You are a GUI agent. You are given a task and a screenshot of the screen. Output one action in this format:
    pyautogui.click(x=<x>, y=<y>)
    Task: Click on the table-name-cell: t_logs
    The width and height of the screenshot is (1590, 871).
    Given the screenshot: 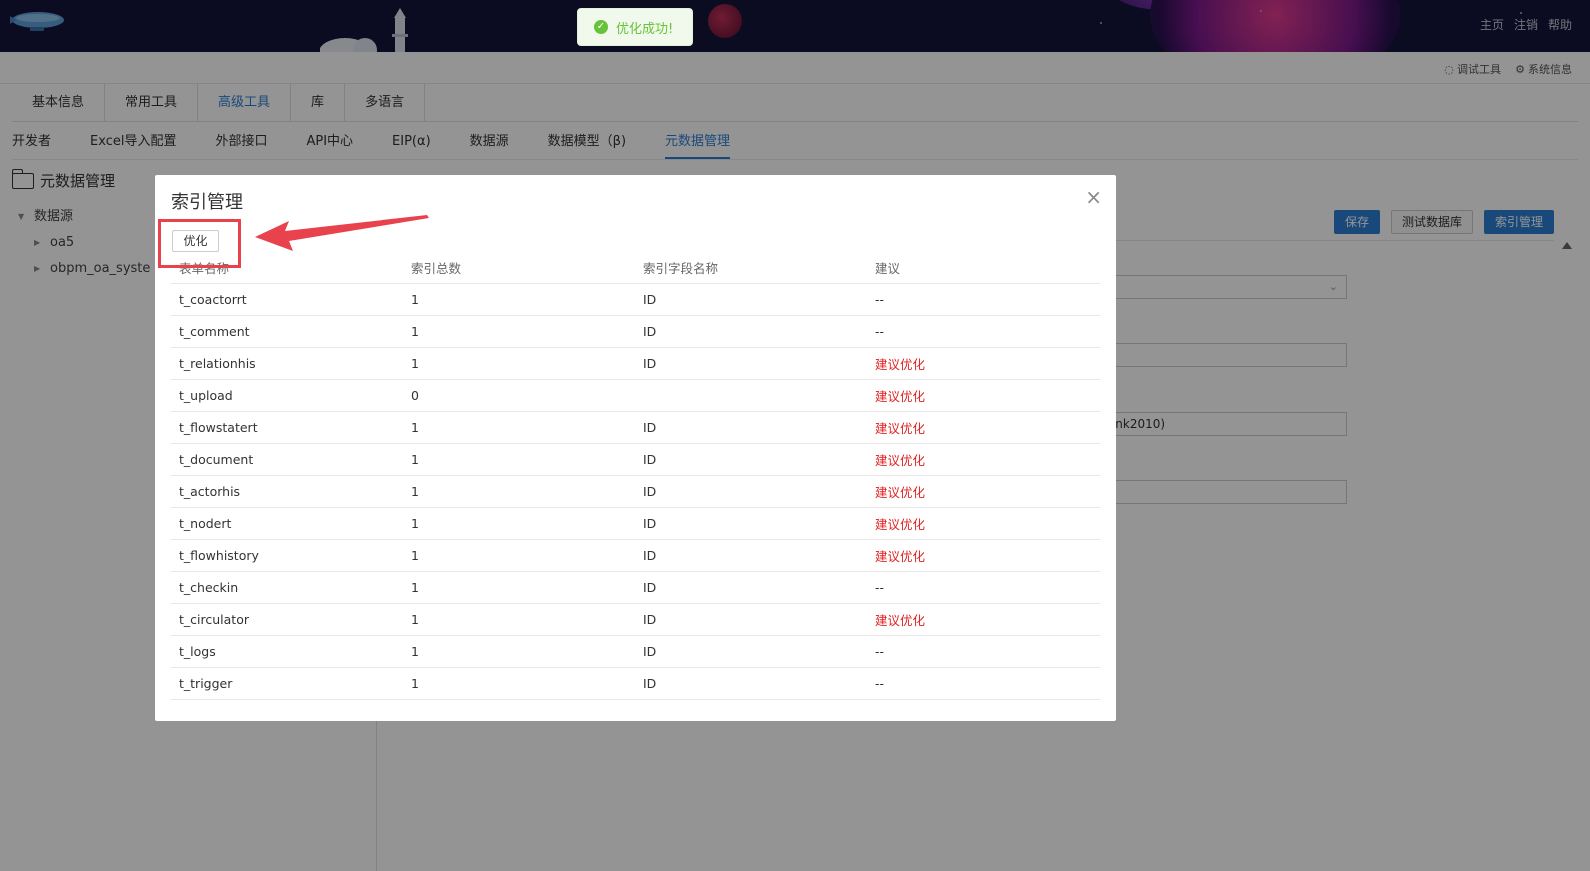 What is the action you would take?
    pyautogui.click(x=287, y=651)
    